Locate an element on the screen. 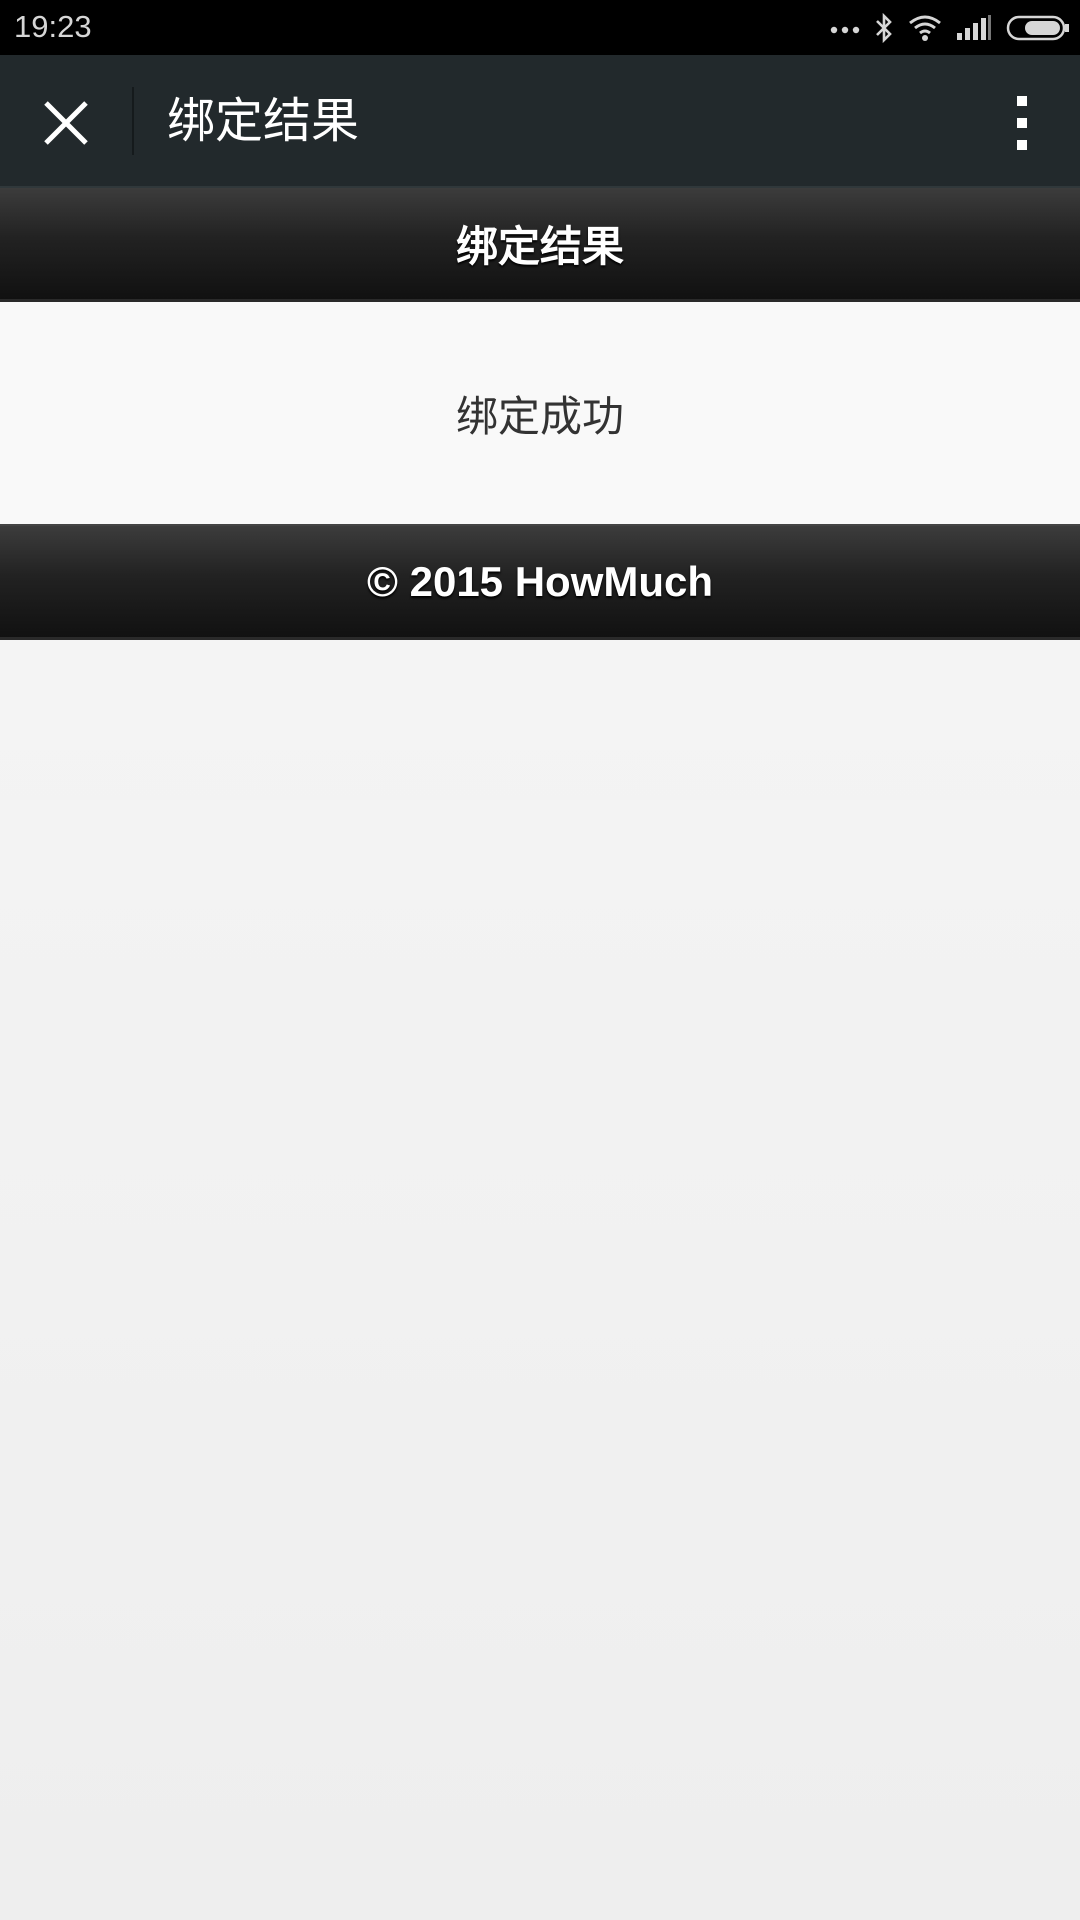  title-divider is located at coordinates (133, 121).